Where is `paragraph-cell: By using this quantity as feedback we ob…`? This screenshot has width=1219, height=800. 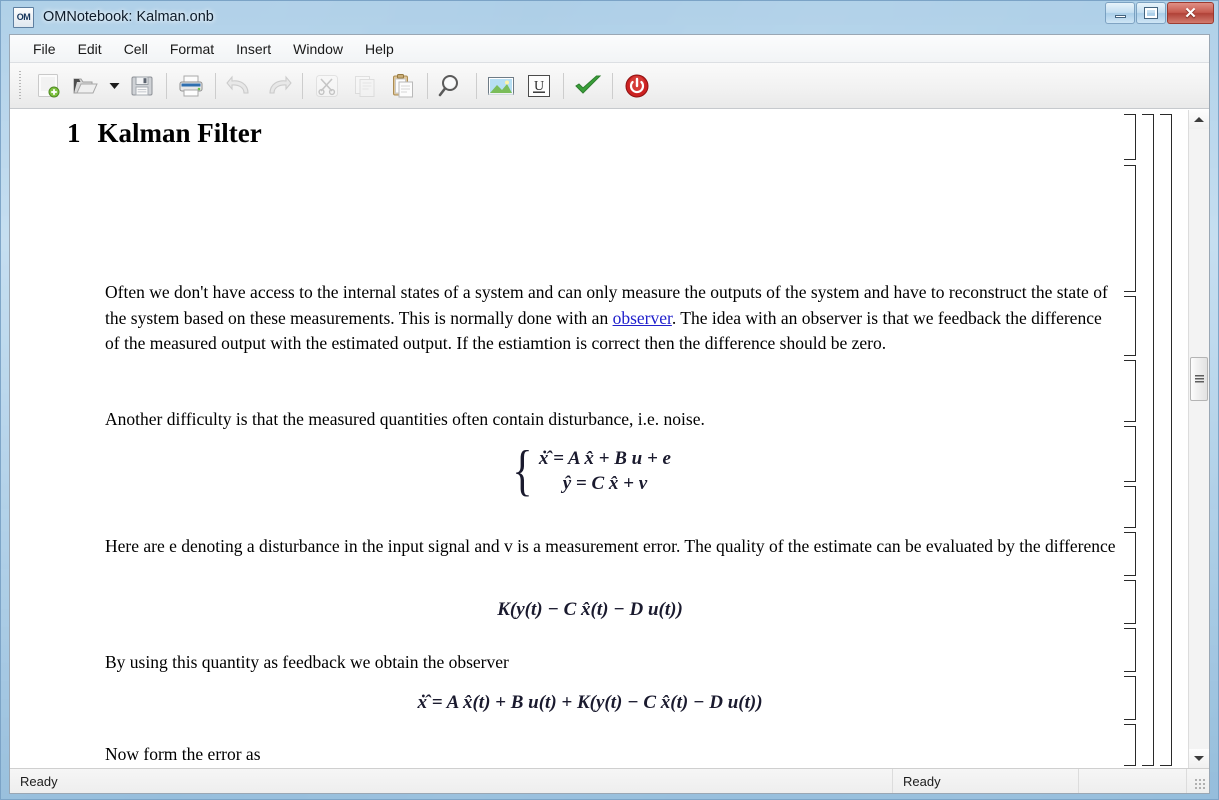
paragraph-cell: By using this quantity as feedback we ob… is located at coordinates (610, 663).